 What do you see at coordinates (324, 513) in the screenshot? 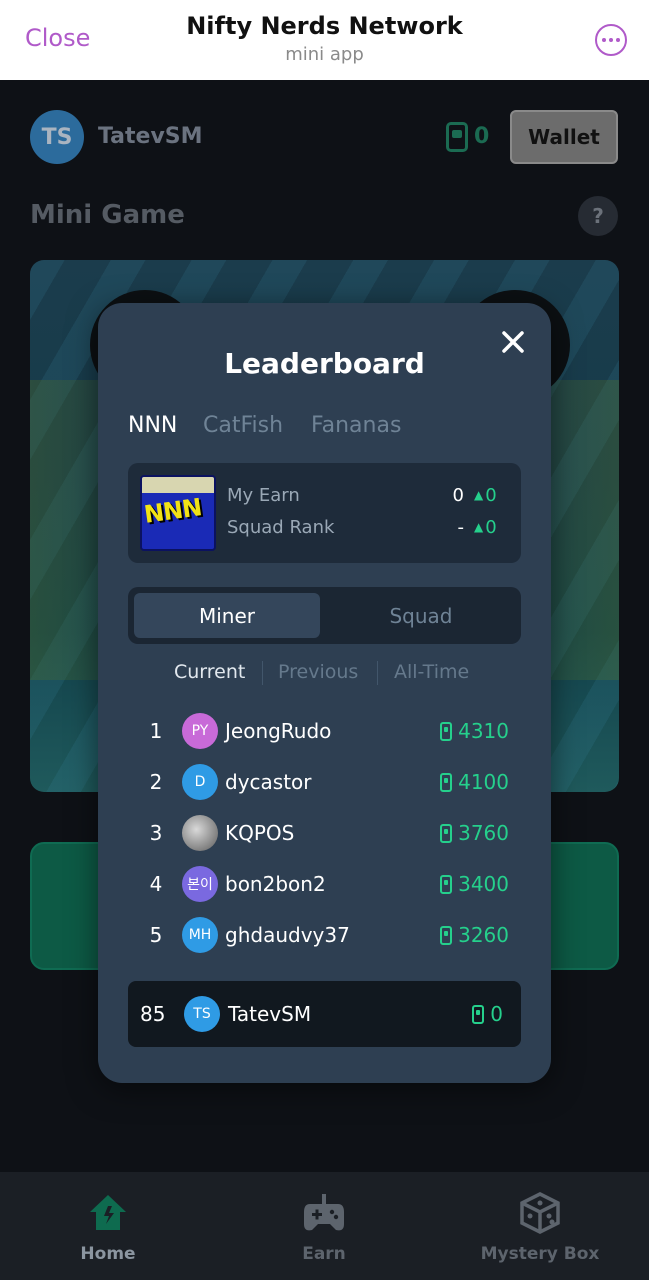
I see `my-earn-card: NNN My Earn 0 ▲ 0 Squad Rank - ▲ 0` at bounding box center [324, 513].